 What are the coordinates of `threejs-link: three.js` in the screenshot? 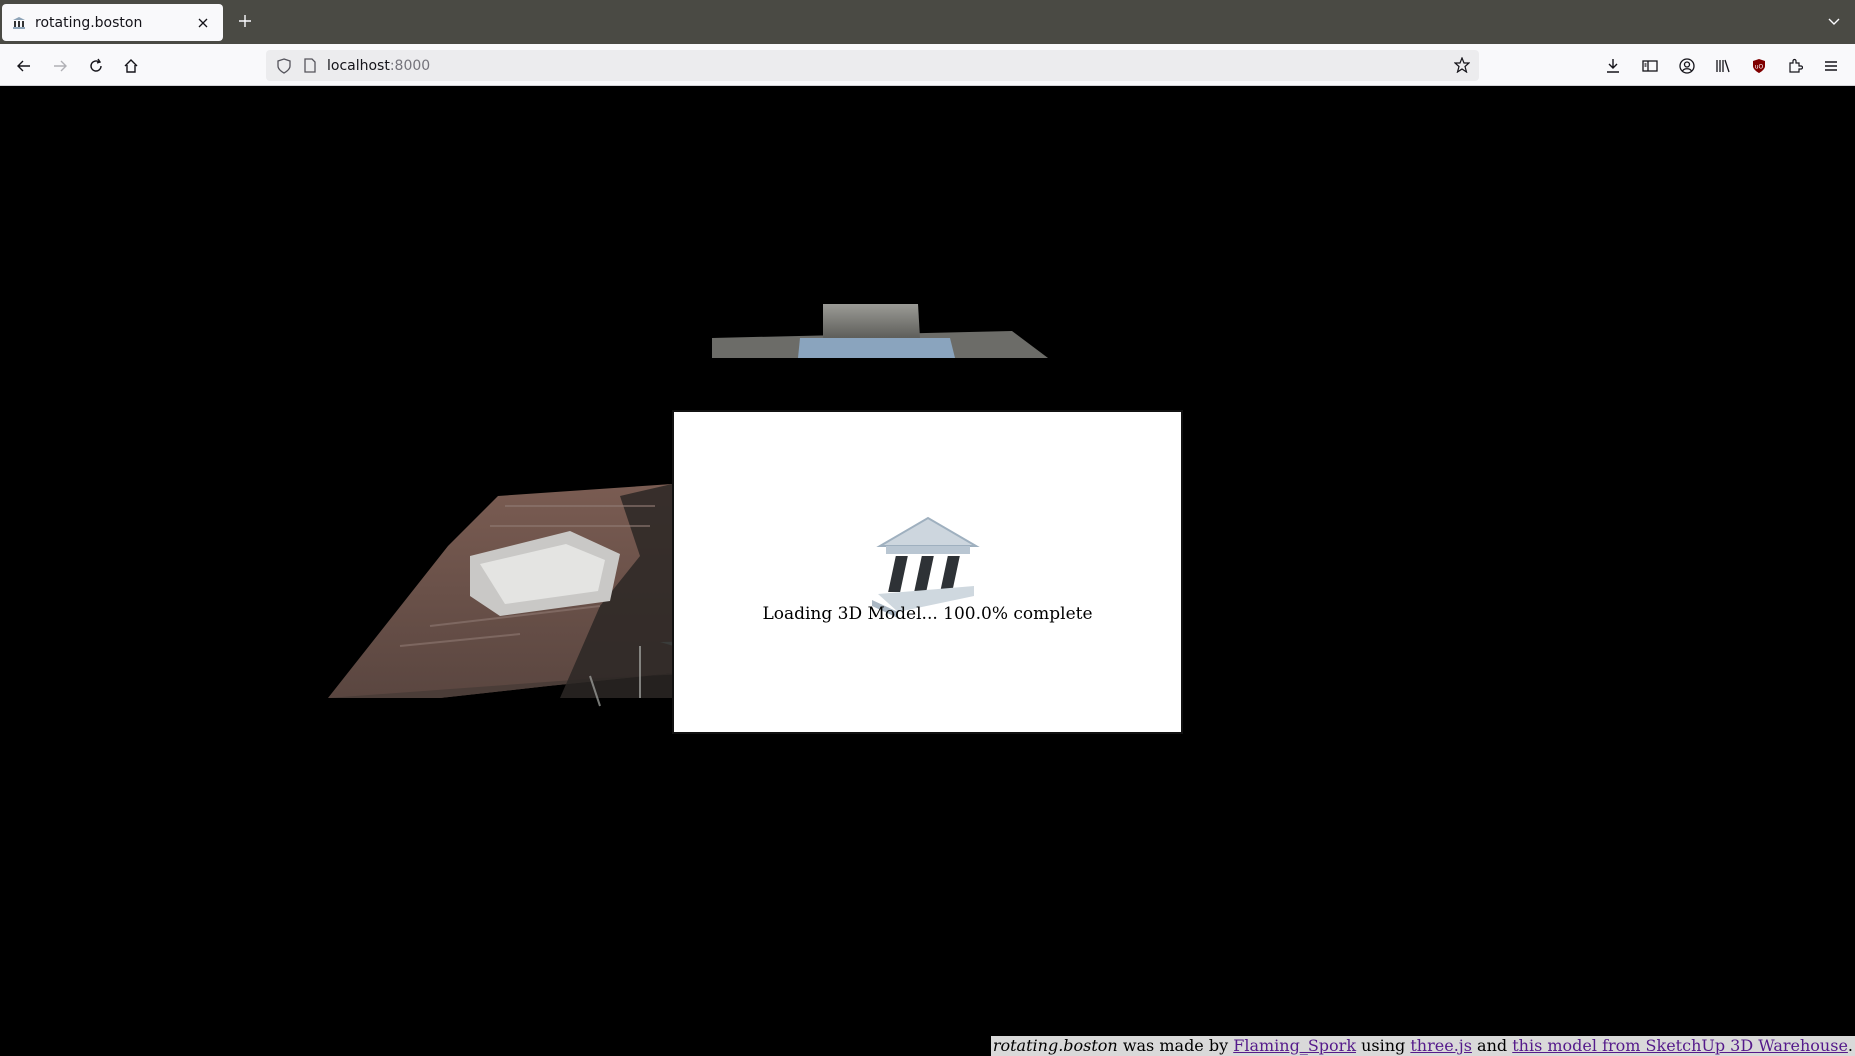 It's located at (1441, 1045).